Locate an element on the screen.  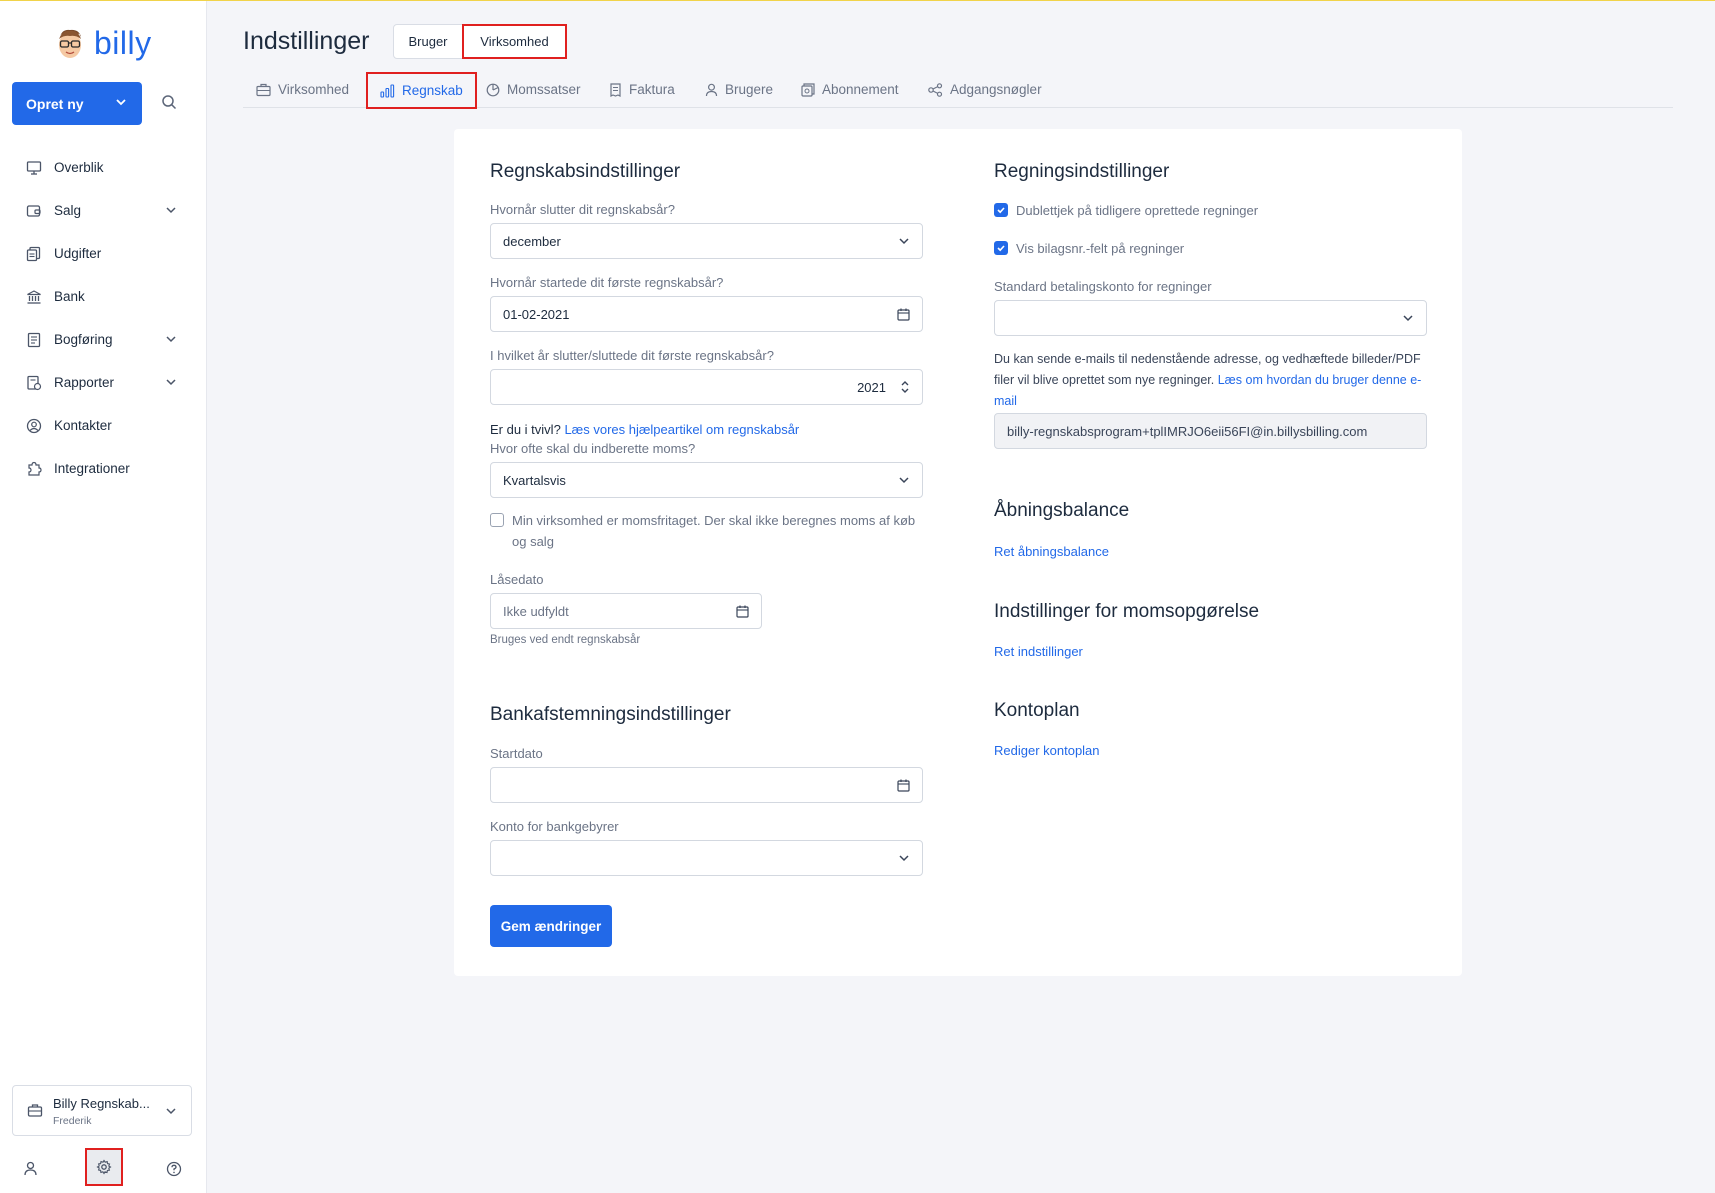
profile-button is located at coordinates (30, 1171).